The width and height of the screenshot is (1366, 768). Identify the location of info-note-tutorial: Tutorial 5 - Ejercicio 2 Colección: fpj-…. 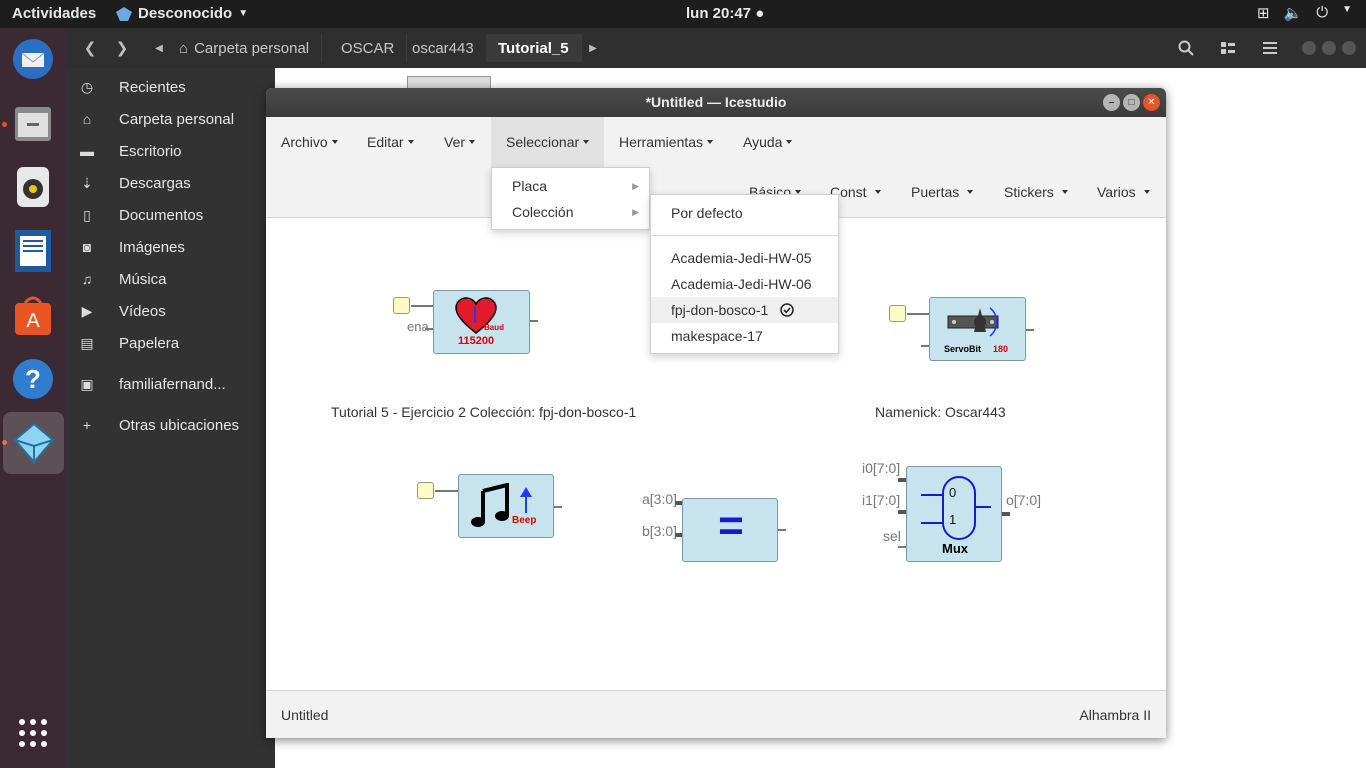
(483, 412).